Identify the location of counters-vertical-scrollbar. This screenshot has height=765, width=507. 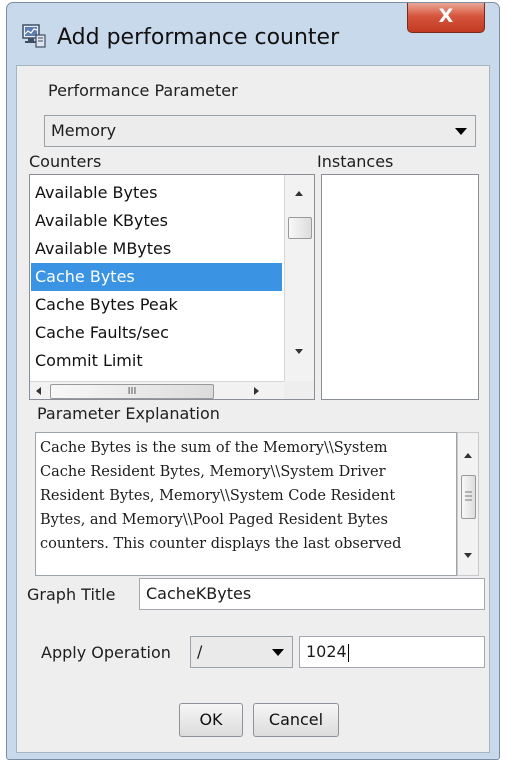
(299, 278).